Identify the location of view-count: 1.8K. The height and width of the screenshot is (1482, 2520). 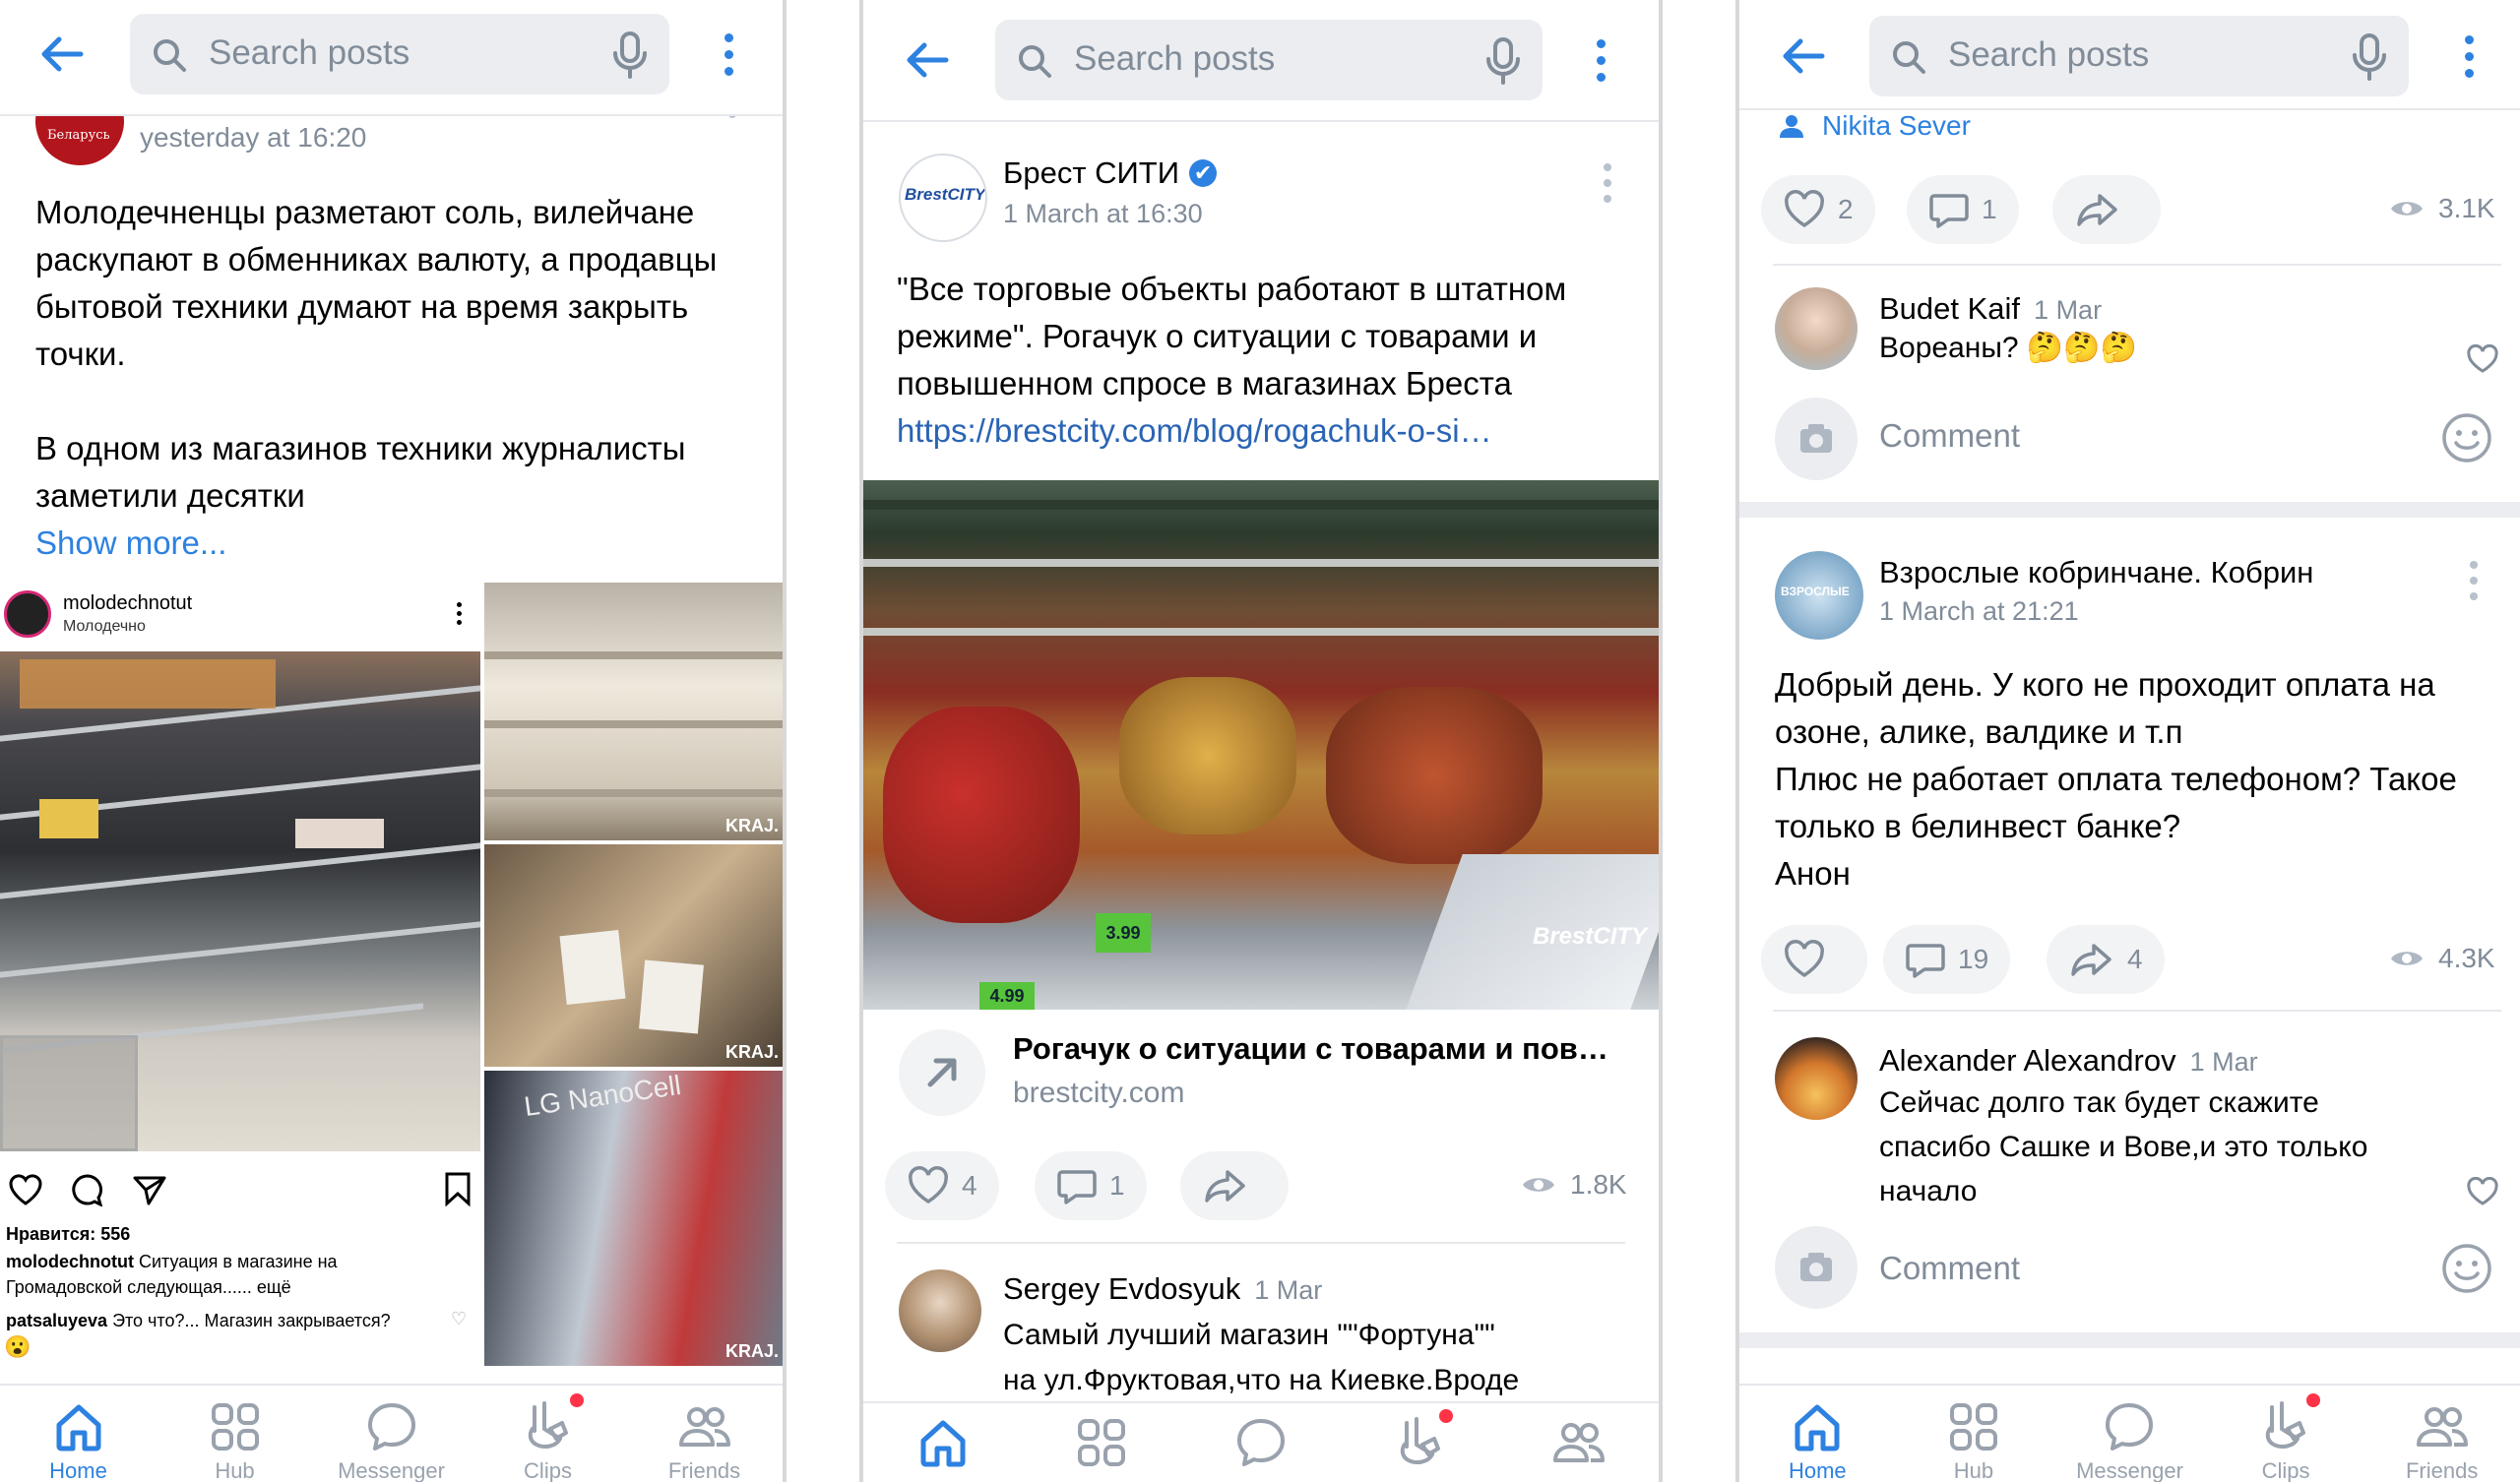
(1574, 1185).